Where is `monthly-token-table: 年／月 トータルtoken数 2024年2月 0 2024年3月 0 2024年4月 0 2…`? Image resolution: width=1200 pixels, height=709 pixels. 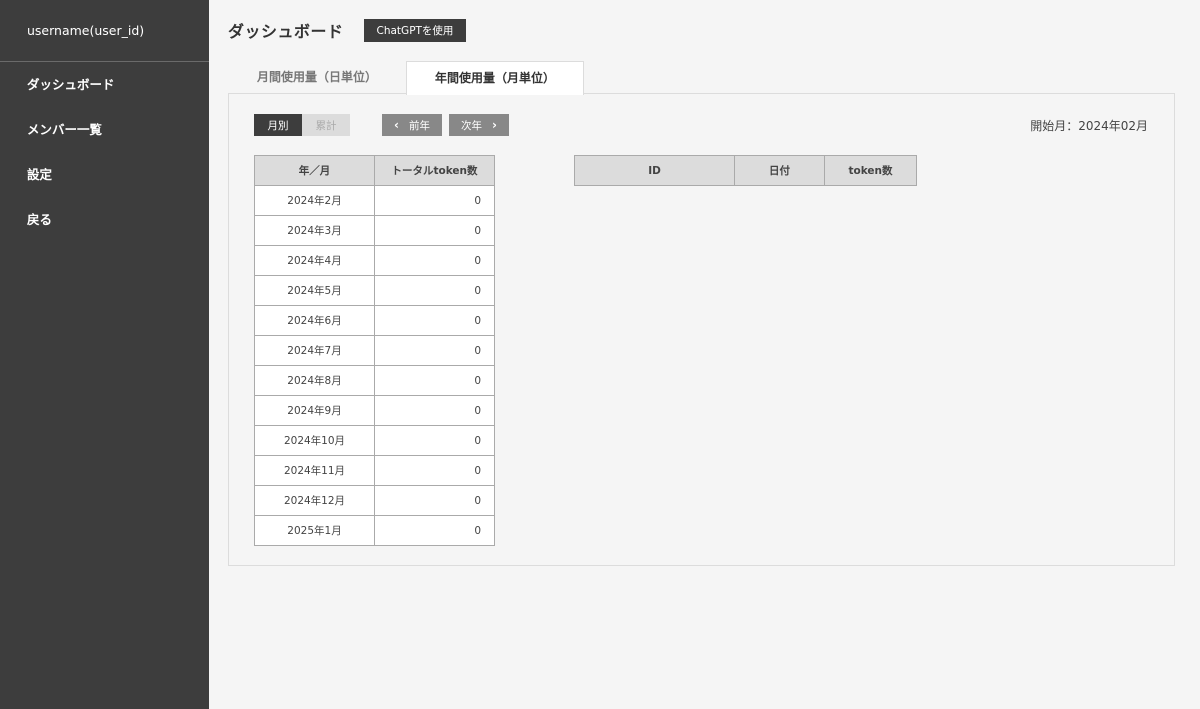
monthly-token-table: 年／月 トータルtoken数 2024年2月 0 2024年3月 0 2024年4月 0 2… is located at coordinates (374, 350).